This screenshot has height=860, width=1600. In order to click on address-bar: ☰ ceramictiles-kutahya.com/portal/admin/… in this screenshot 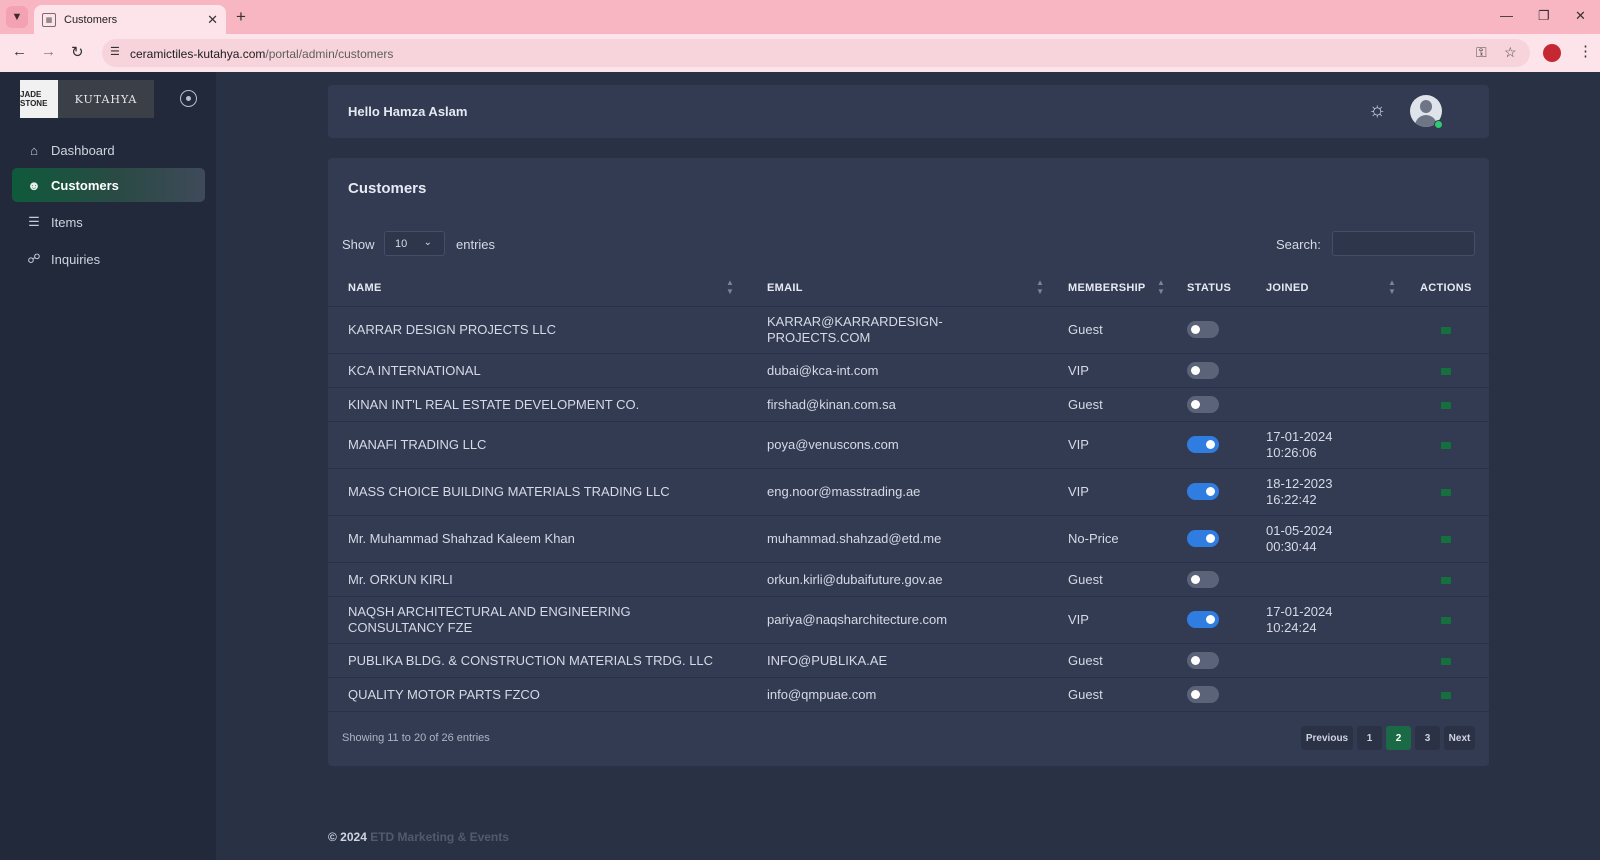, I will do `click(816, 53)`.